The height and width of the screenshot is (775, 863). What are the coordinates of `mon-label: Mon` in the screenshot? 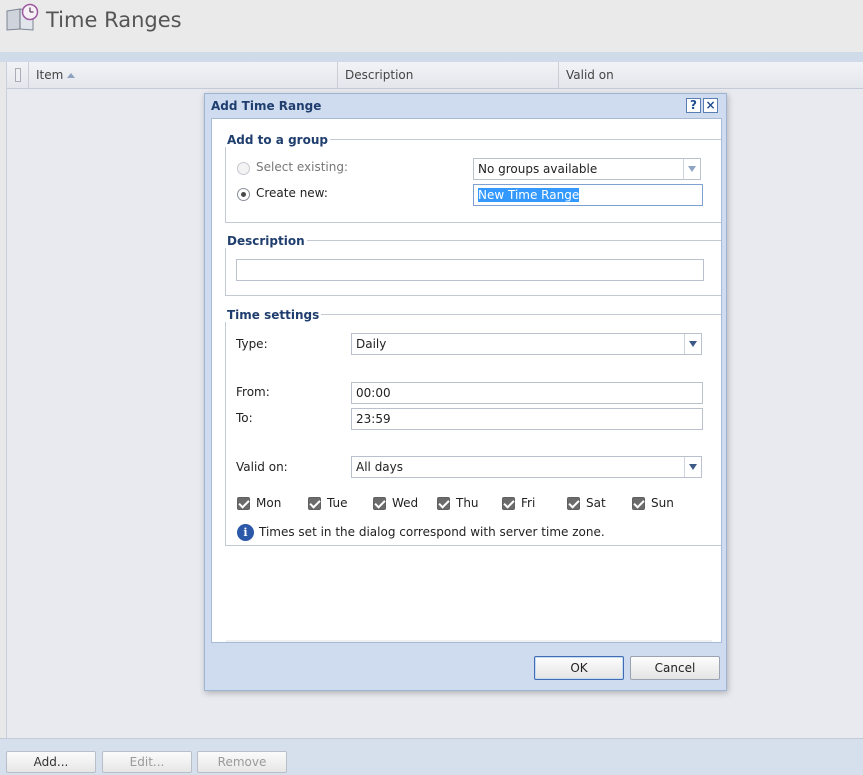 It's located at (269, 503).